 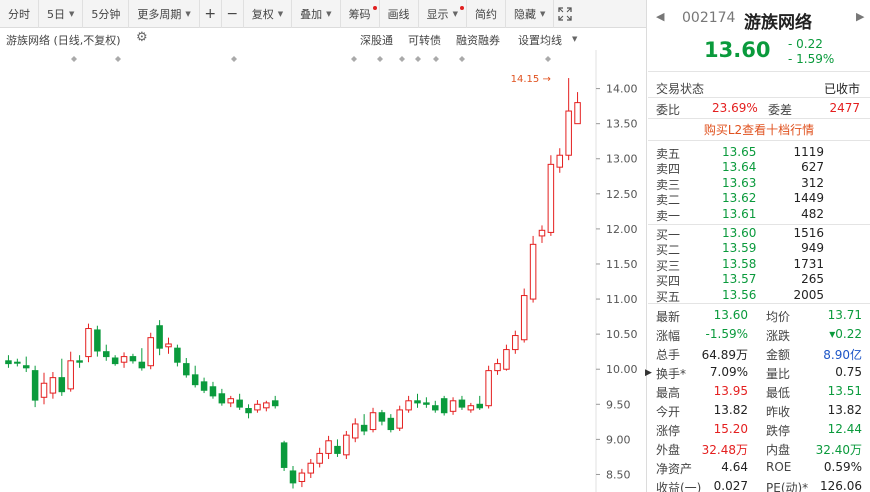 What do you see at coordinates (660, 16) in the screenshot?
I see `prev-stock-icon: ◀` at bounding box center [660, 16].